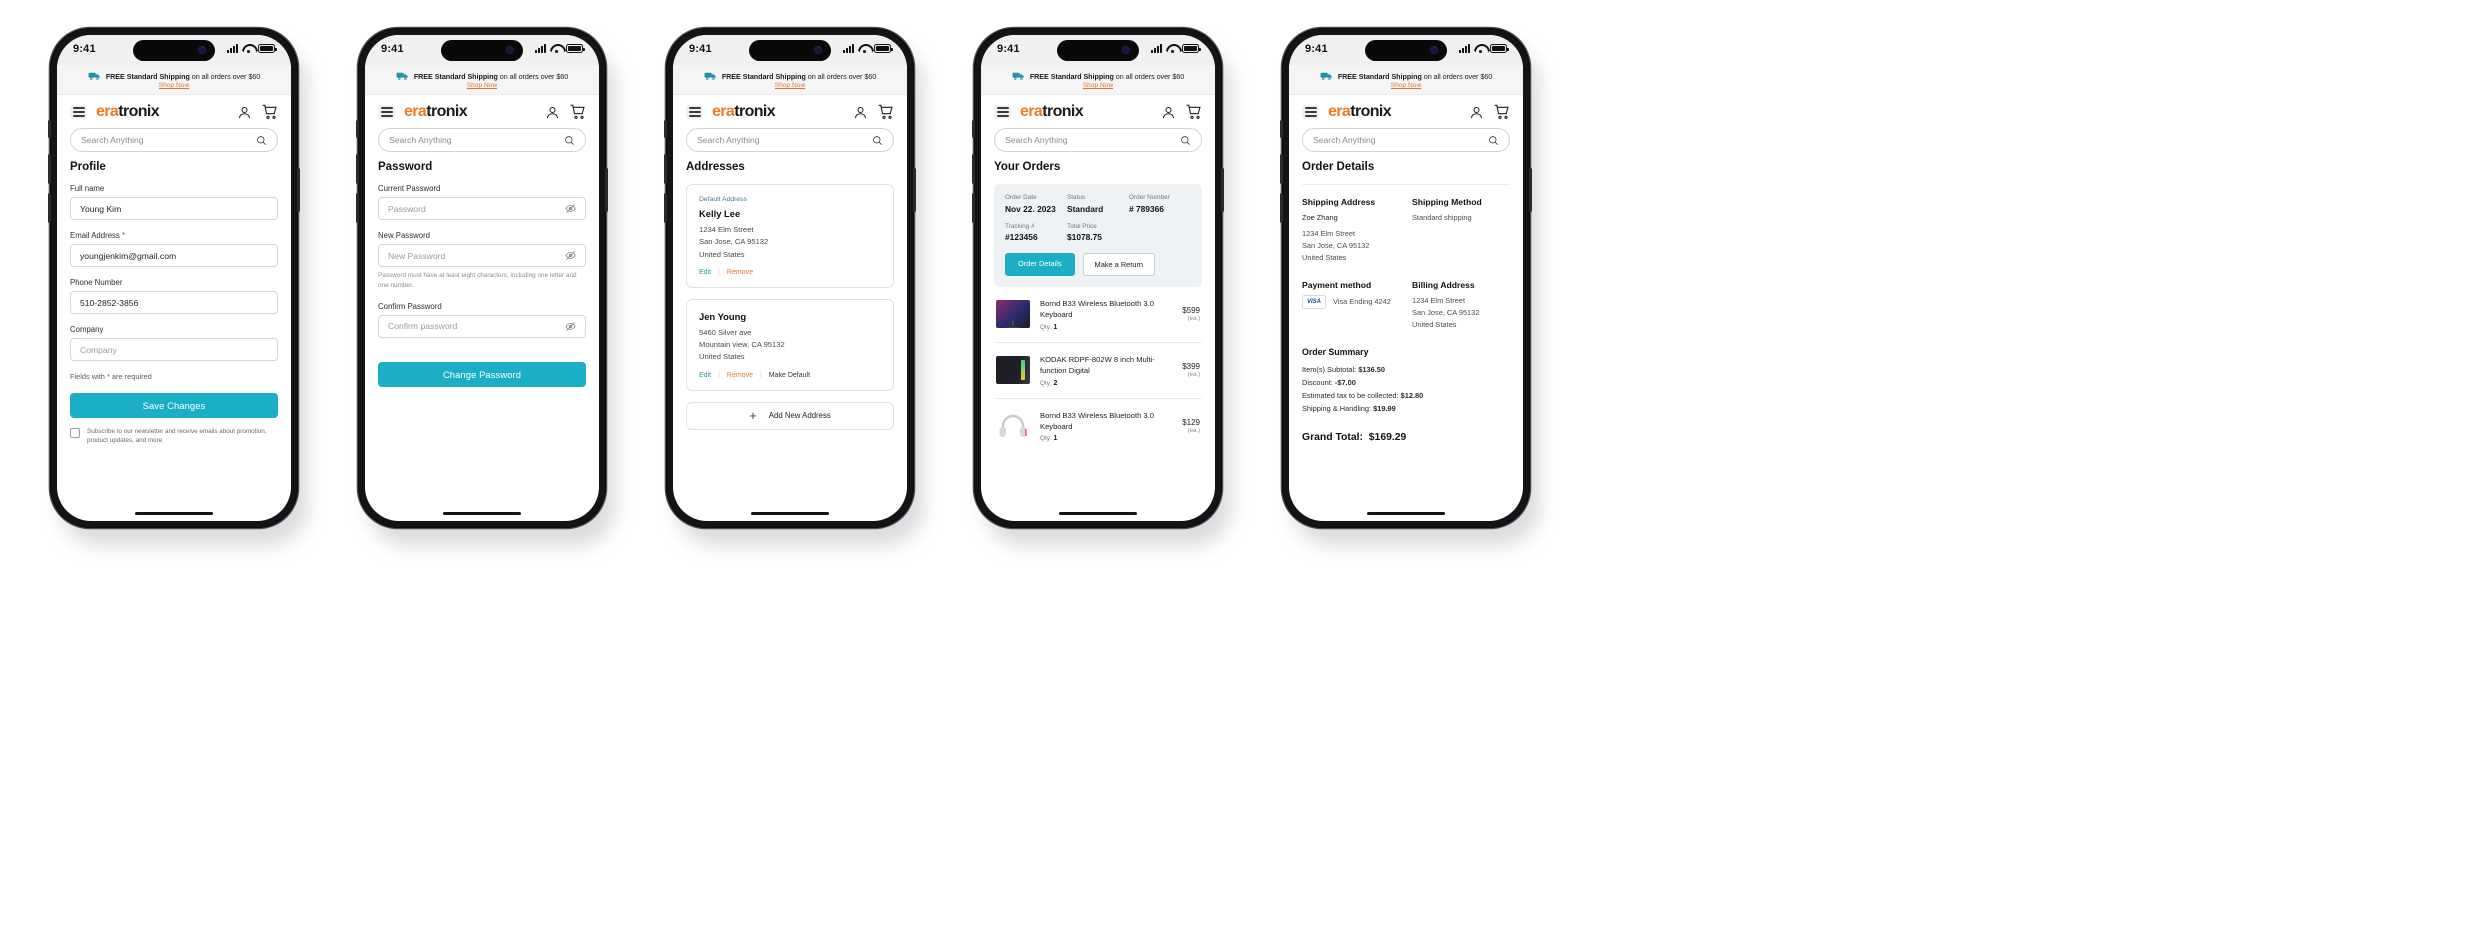 Image resolution: width=2479 pixels, height=939 pixels. I want to click on nav-bar: eratronix, so click(174, 111).